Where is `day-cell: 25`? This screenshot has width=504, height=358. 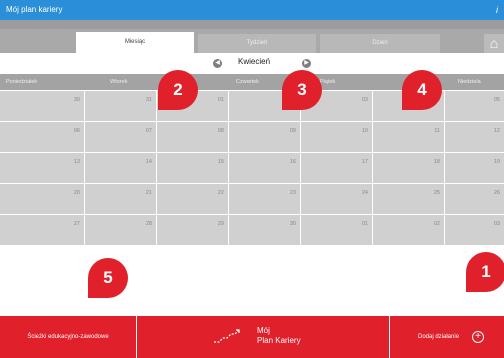
day-cell: 25 is located at coordinates (408, 199).